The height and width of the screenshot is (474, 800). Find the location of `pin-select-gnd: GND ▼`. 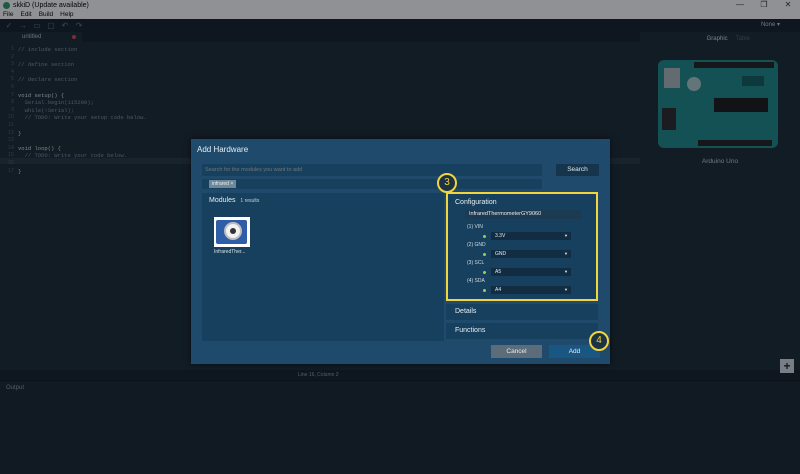

pin-select-gnd: GND ▼ is located at coordinates (531, 254).